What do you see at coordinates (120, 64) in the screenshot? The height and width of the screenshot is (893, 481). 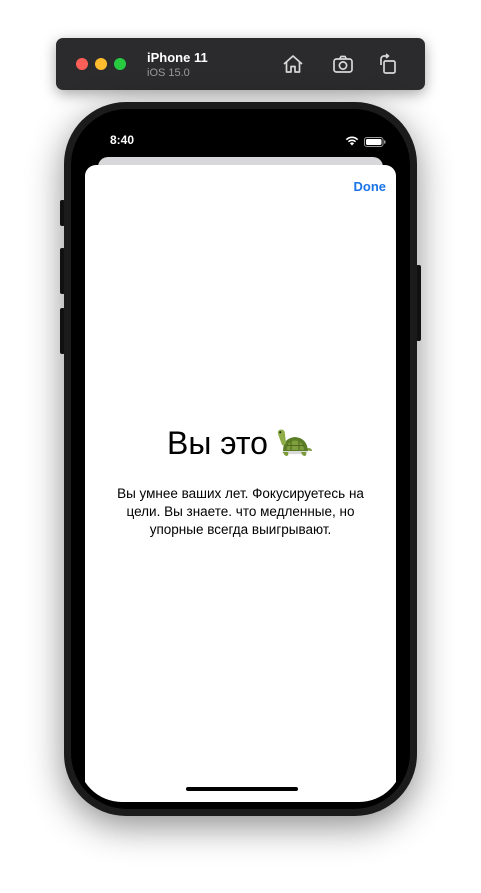 I see `zoom-window-button` at bounding box center [120, 64].